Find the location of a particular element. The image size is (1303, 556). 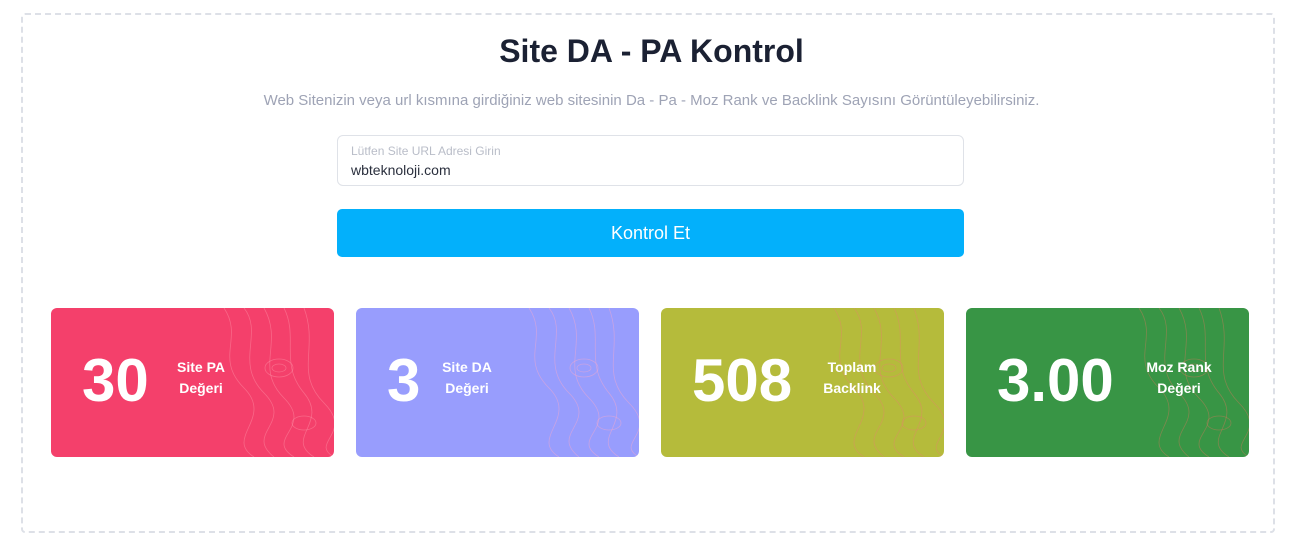

url-input is located at coordinates (646, 170).